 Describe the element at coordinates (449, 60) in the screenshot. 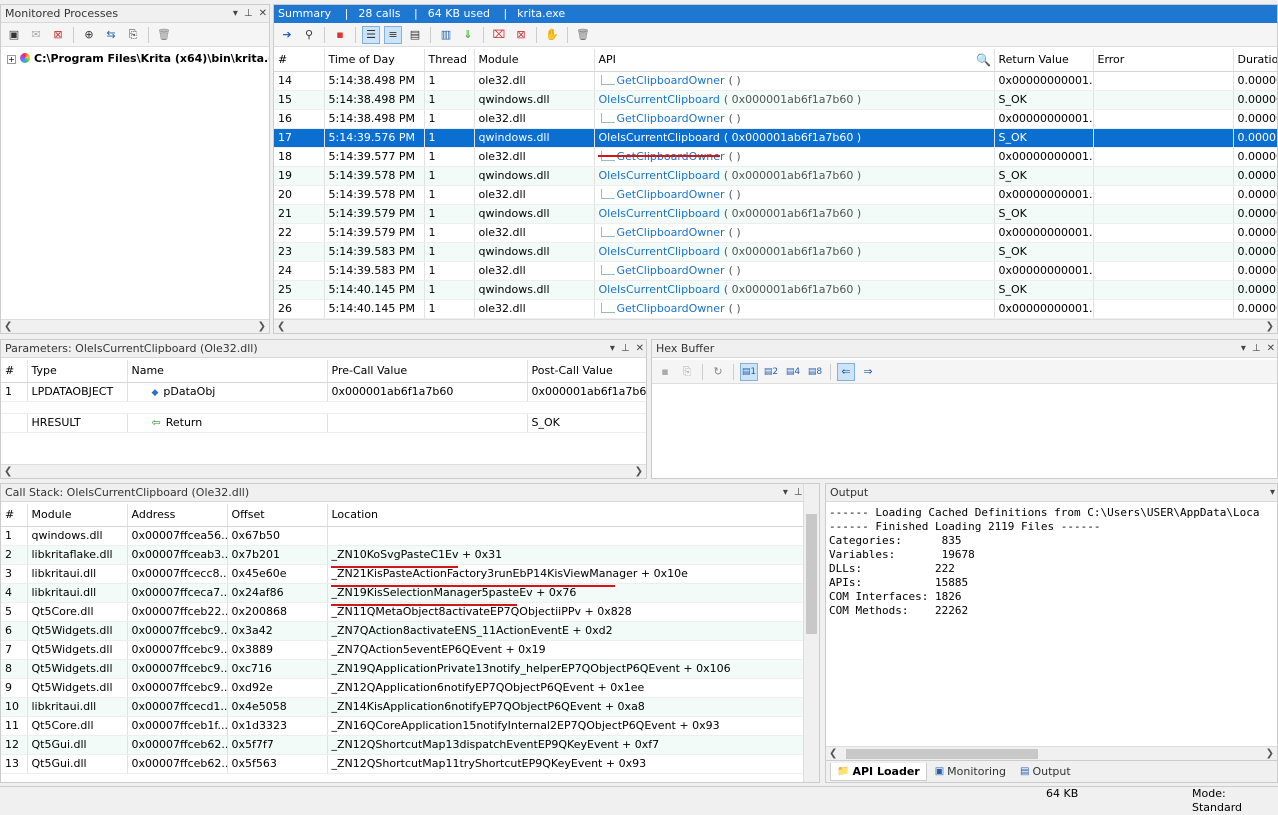

I see `calls-header-cell: Thread` at that location.